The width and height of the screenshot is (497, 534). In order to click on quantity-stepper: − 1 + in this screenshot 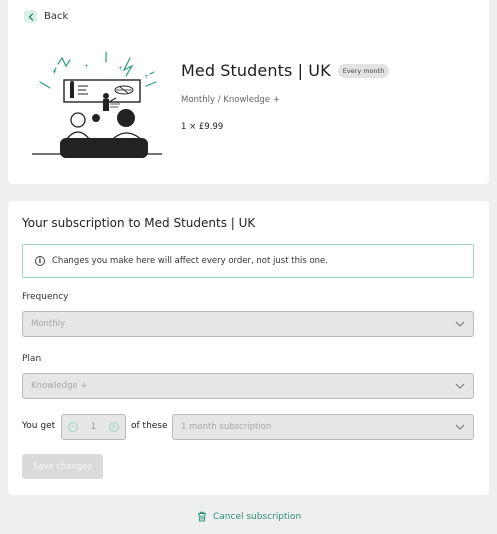, I will do `click(93, 427)`.